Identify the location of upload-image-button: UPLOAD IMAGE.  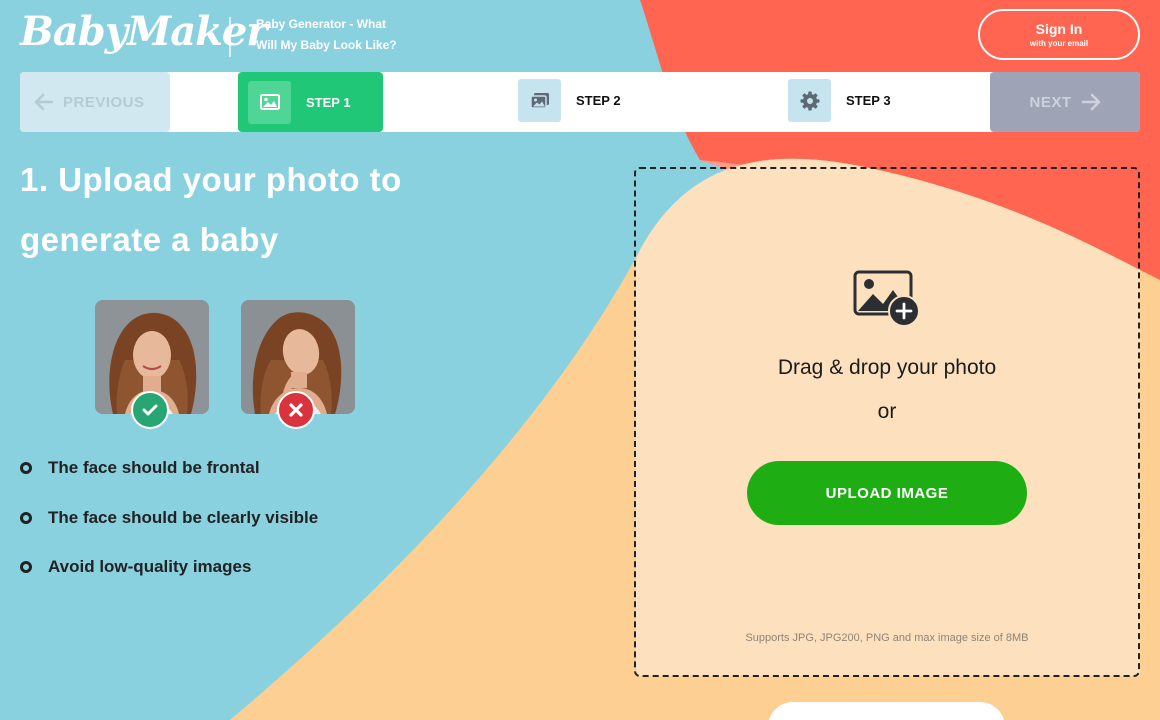
(887, 493).